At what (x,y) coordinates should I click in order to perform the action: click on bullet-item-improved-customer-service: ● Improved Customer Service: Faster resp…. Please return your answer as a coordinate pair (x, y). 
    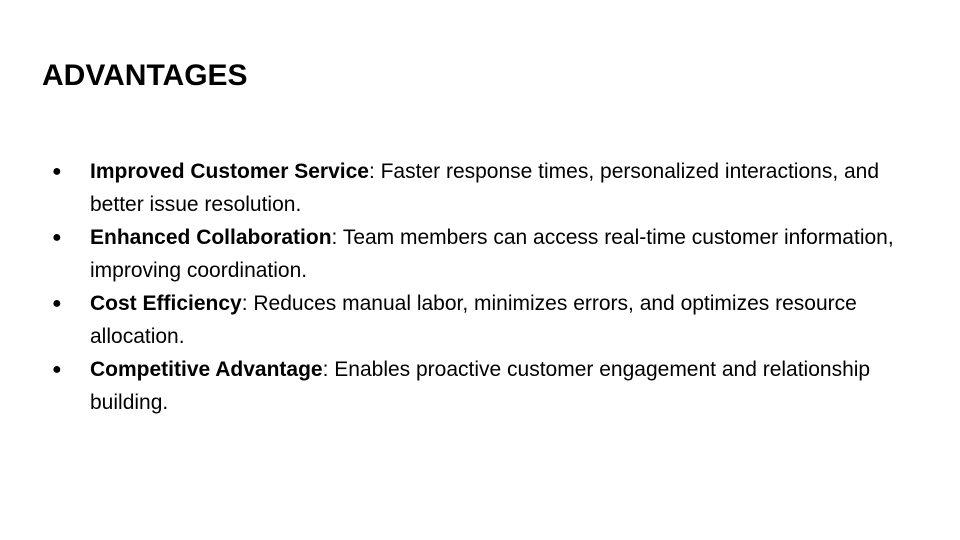
    Looking at the image, I should click on (478, 188).